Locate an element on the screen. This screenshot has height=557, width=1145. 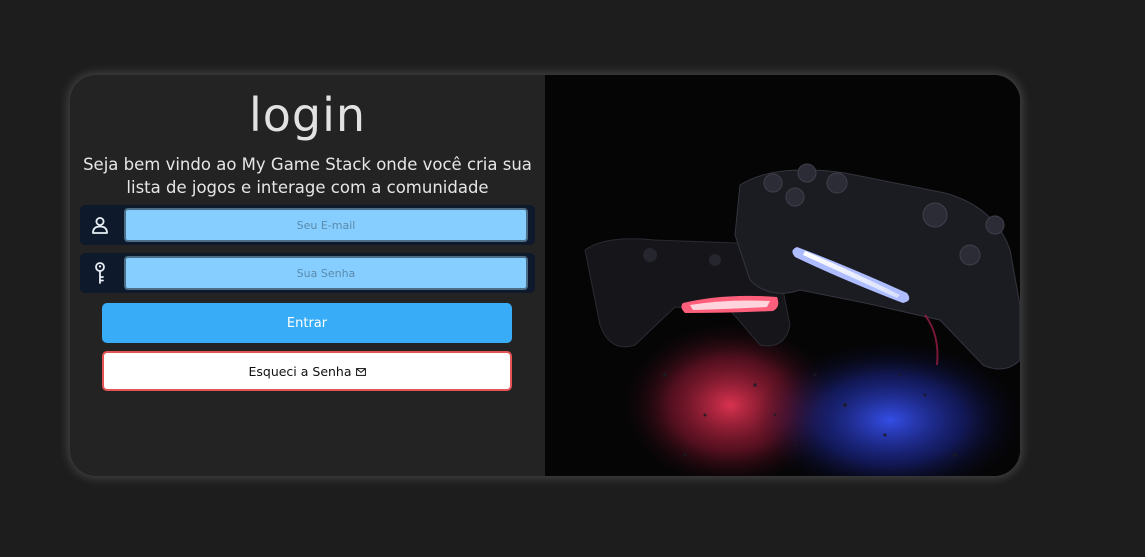
password-row is located at coordinates (307, 273).